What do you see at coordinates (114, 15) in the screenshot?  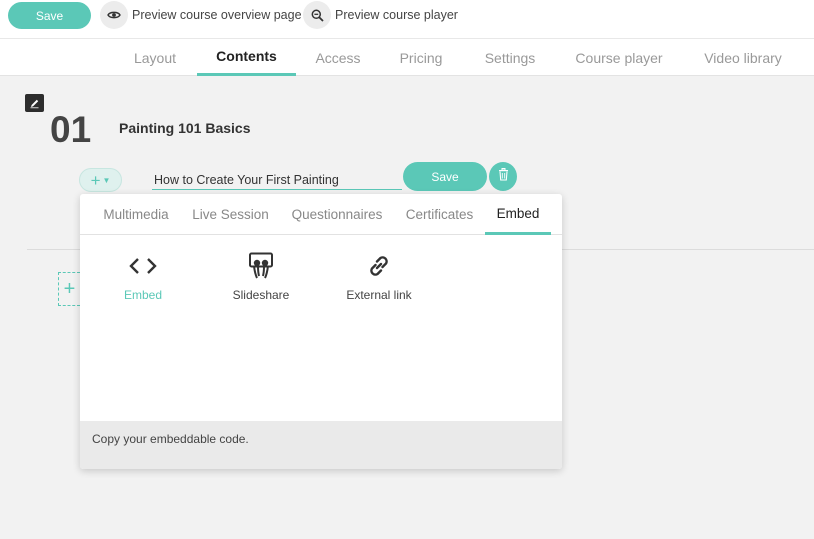 I see `eye-icon` at bounding box center [114, 15].